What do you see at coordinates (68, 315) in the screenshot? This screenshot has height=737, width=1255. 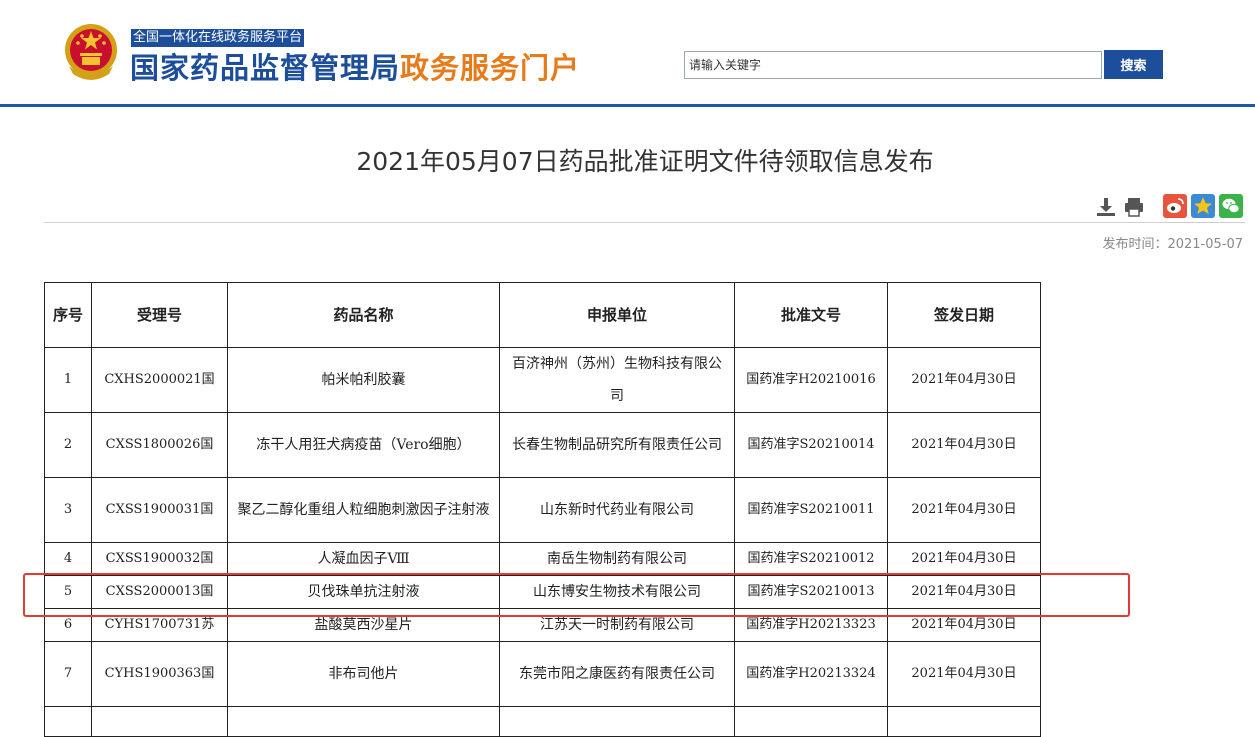 I see `col-header-no: 序号` at bounding box center [68, 315].